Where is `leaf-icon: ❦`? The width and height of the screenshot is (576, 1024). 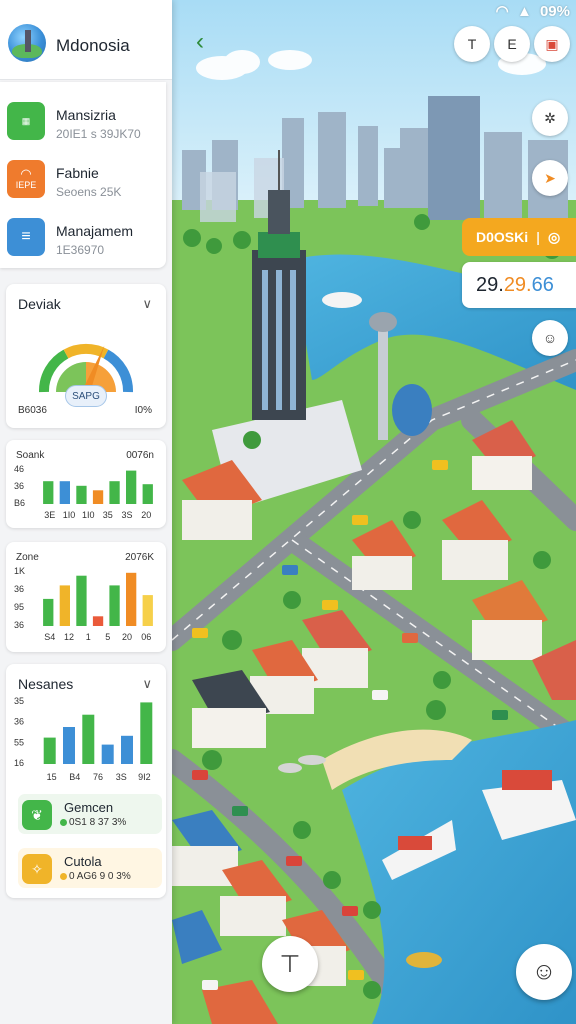 leaf-icon: ❦ is located at coordinates (37, 815).